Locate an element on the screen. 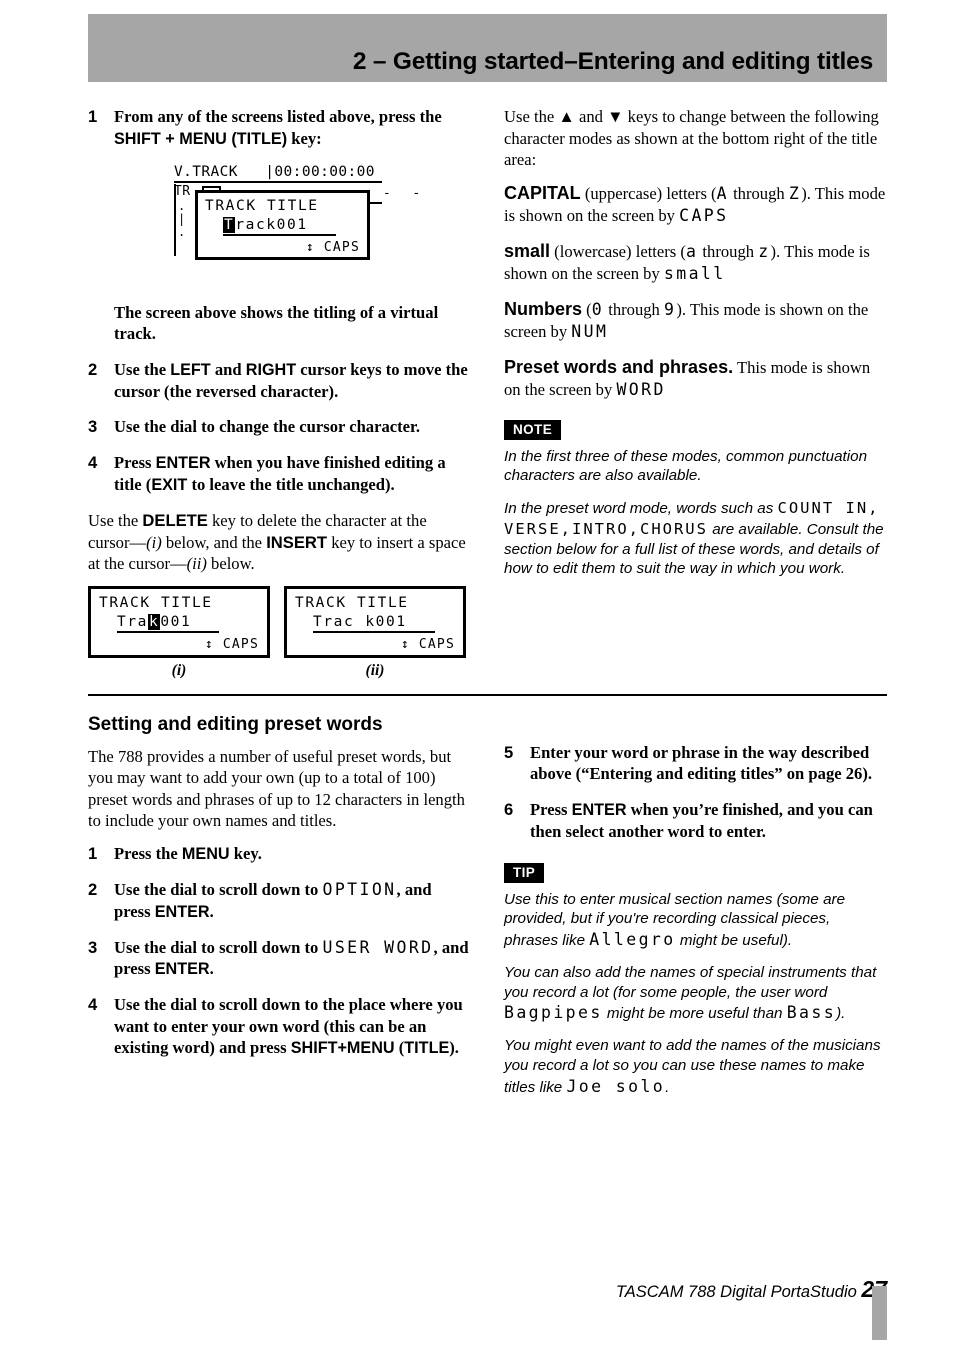  lcd-mode-word: WORD is located at coordinates (641, 389).